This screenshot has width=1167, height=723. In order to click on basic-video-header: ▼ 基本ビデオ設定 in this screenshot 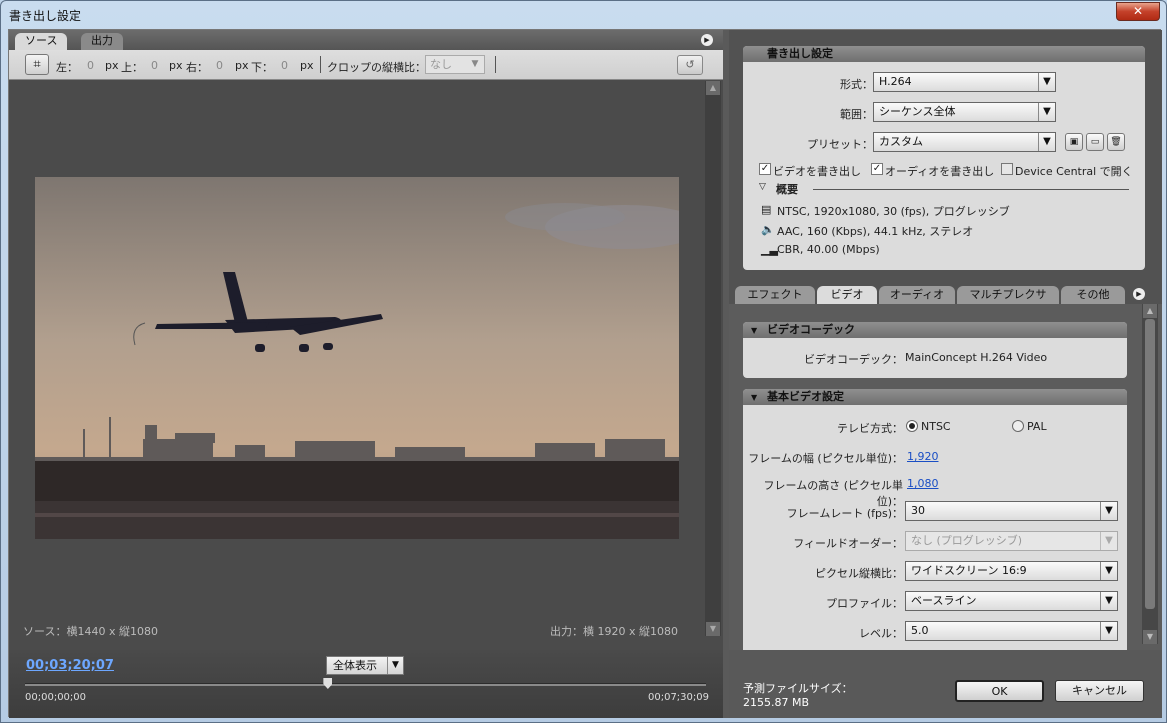, I will do `click(935, 397)`.